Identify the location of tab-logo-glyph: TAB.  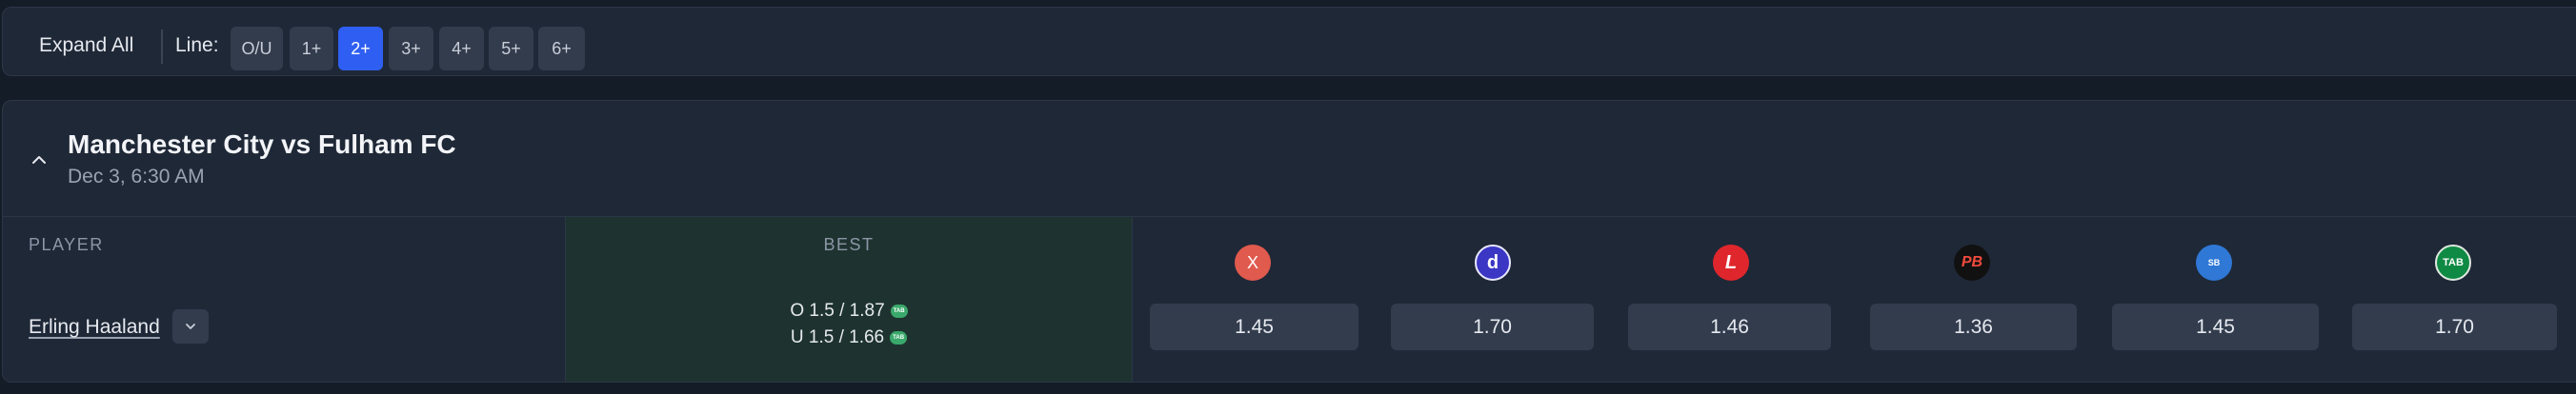
(2453, 262).